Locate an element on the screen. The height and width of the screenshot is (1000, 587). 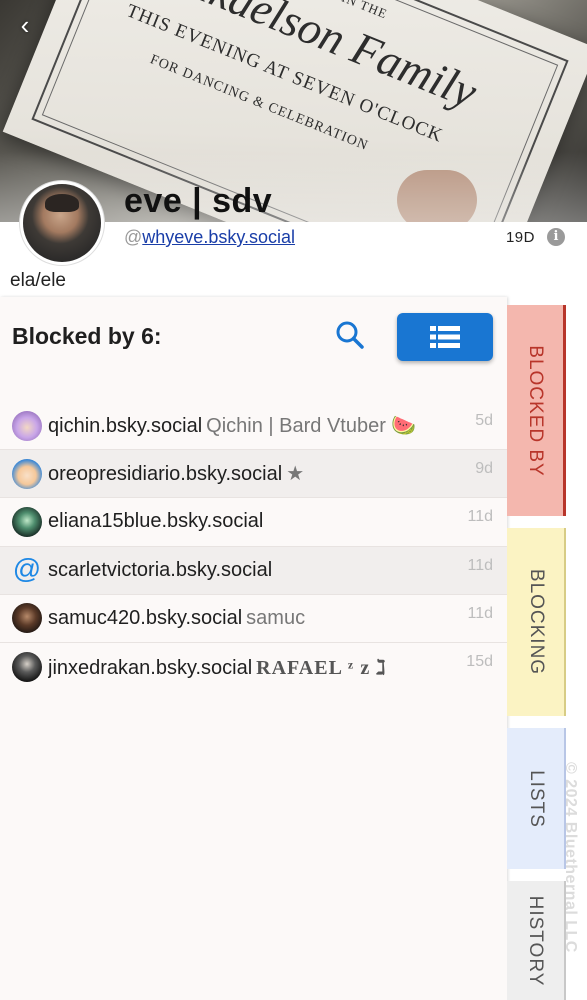
user-handle: qichin.bsky.social is located at coordinates (125, 426).